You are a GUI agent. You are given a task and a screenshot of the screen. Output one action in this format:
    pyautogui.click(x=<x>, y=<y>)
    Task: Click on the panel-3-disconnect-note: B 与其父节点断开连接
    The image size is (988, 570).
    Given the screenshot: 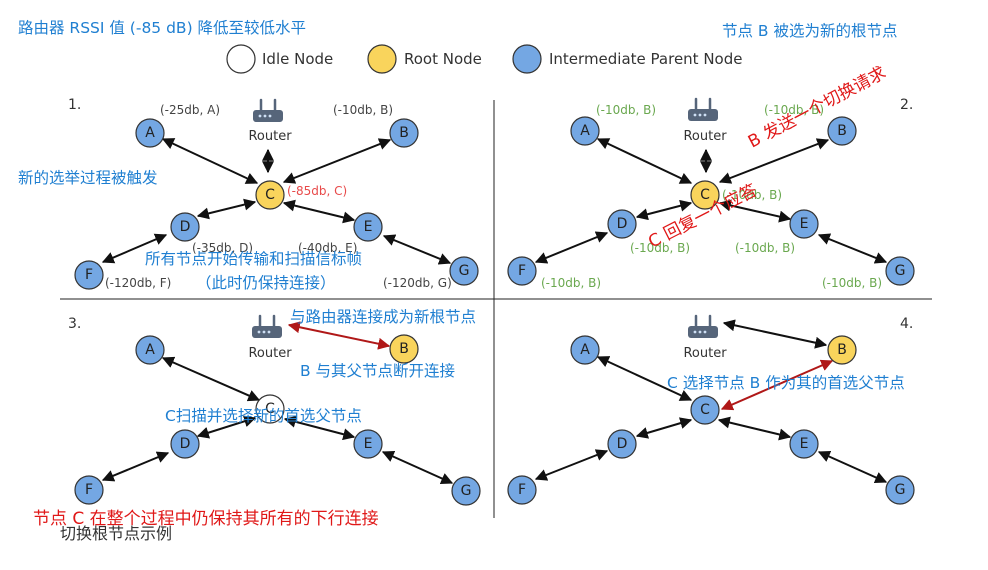 What is the action you would take?
    pyautogui.click(x=377, y=371)
    